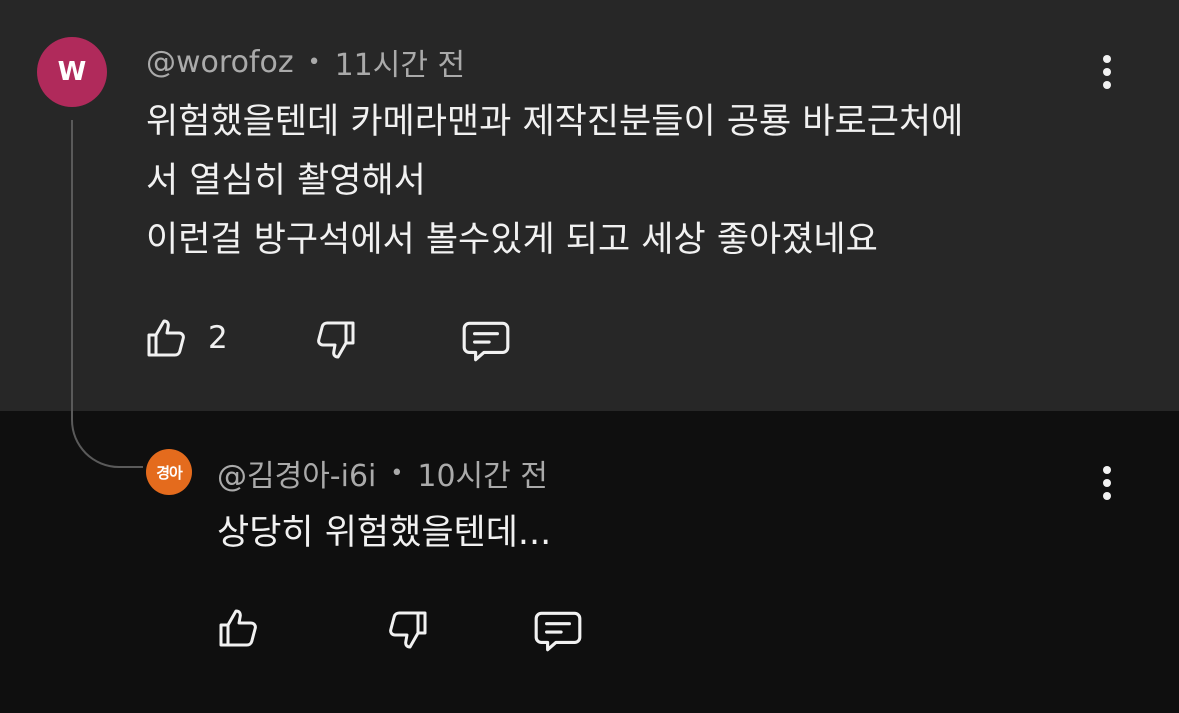 Image resolution: width=1179 pixels, height=713 pixels. I want to click on reply-button, so click(486, 341).